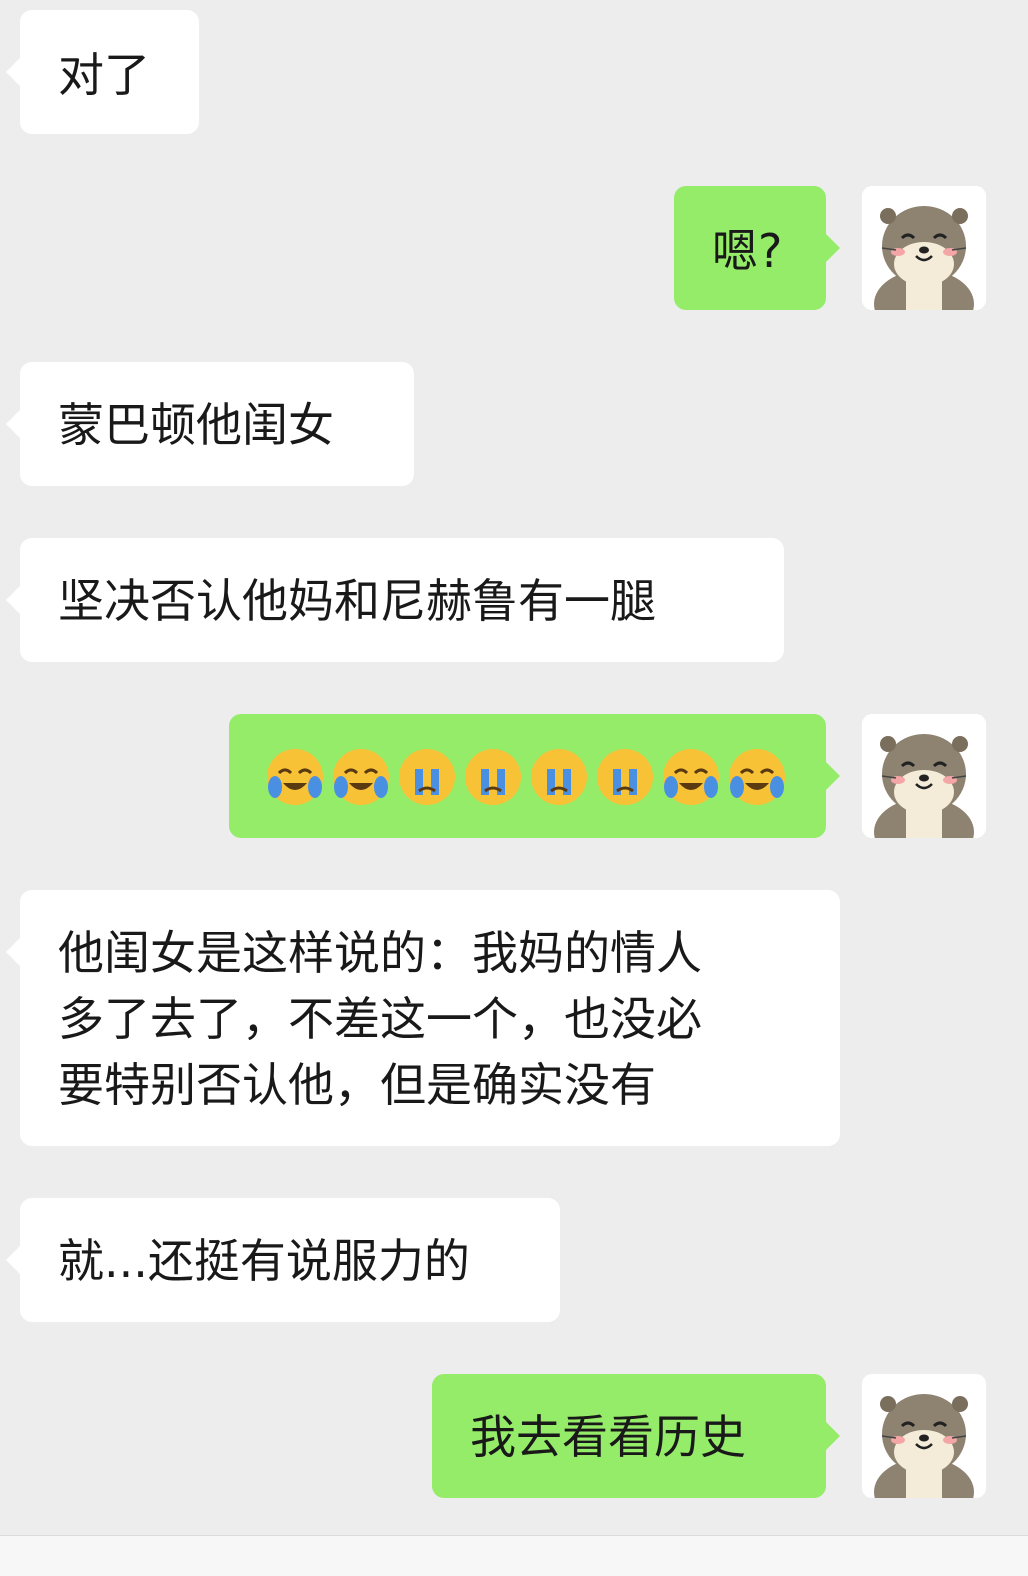  Describe the element at coordinates (636, 1436) in the screenshot. I see `outgoing-message-bubble: 我去看看历史` at that location.